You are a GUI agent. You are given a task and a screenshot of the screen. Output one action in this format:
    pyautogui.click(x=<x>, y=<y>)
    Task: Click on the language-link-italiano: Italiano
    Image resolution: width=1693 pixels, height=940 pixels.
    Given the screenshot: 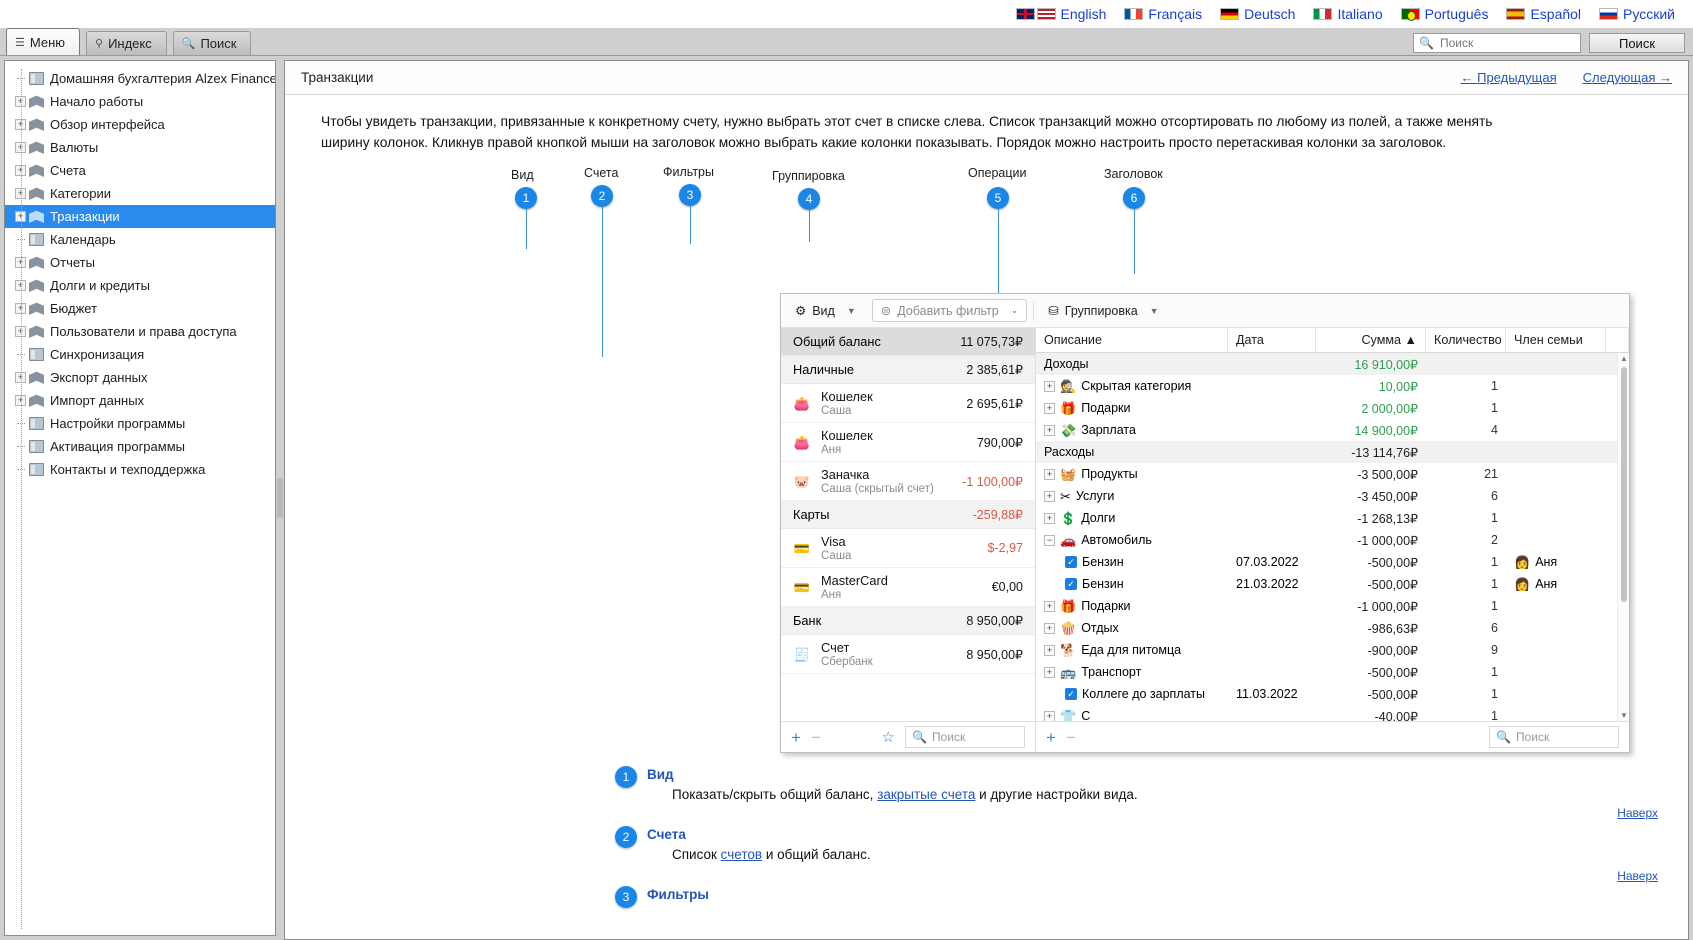 What is the action you would take?
    pyautogui.click(x=1348, y=14)
    